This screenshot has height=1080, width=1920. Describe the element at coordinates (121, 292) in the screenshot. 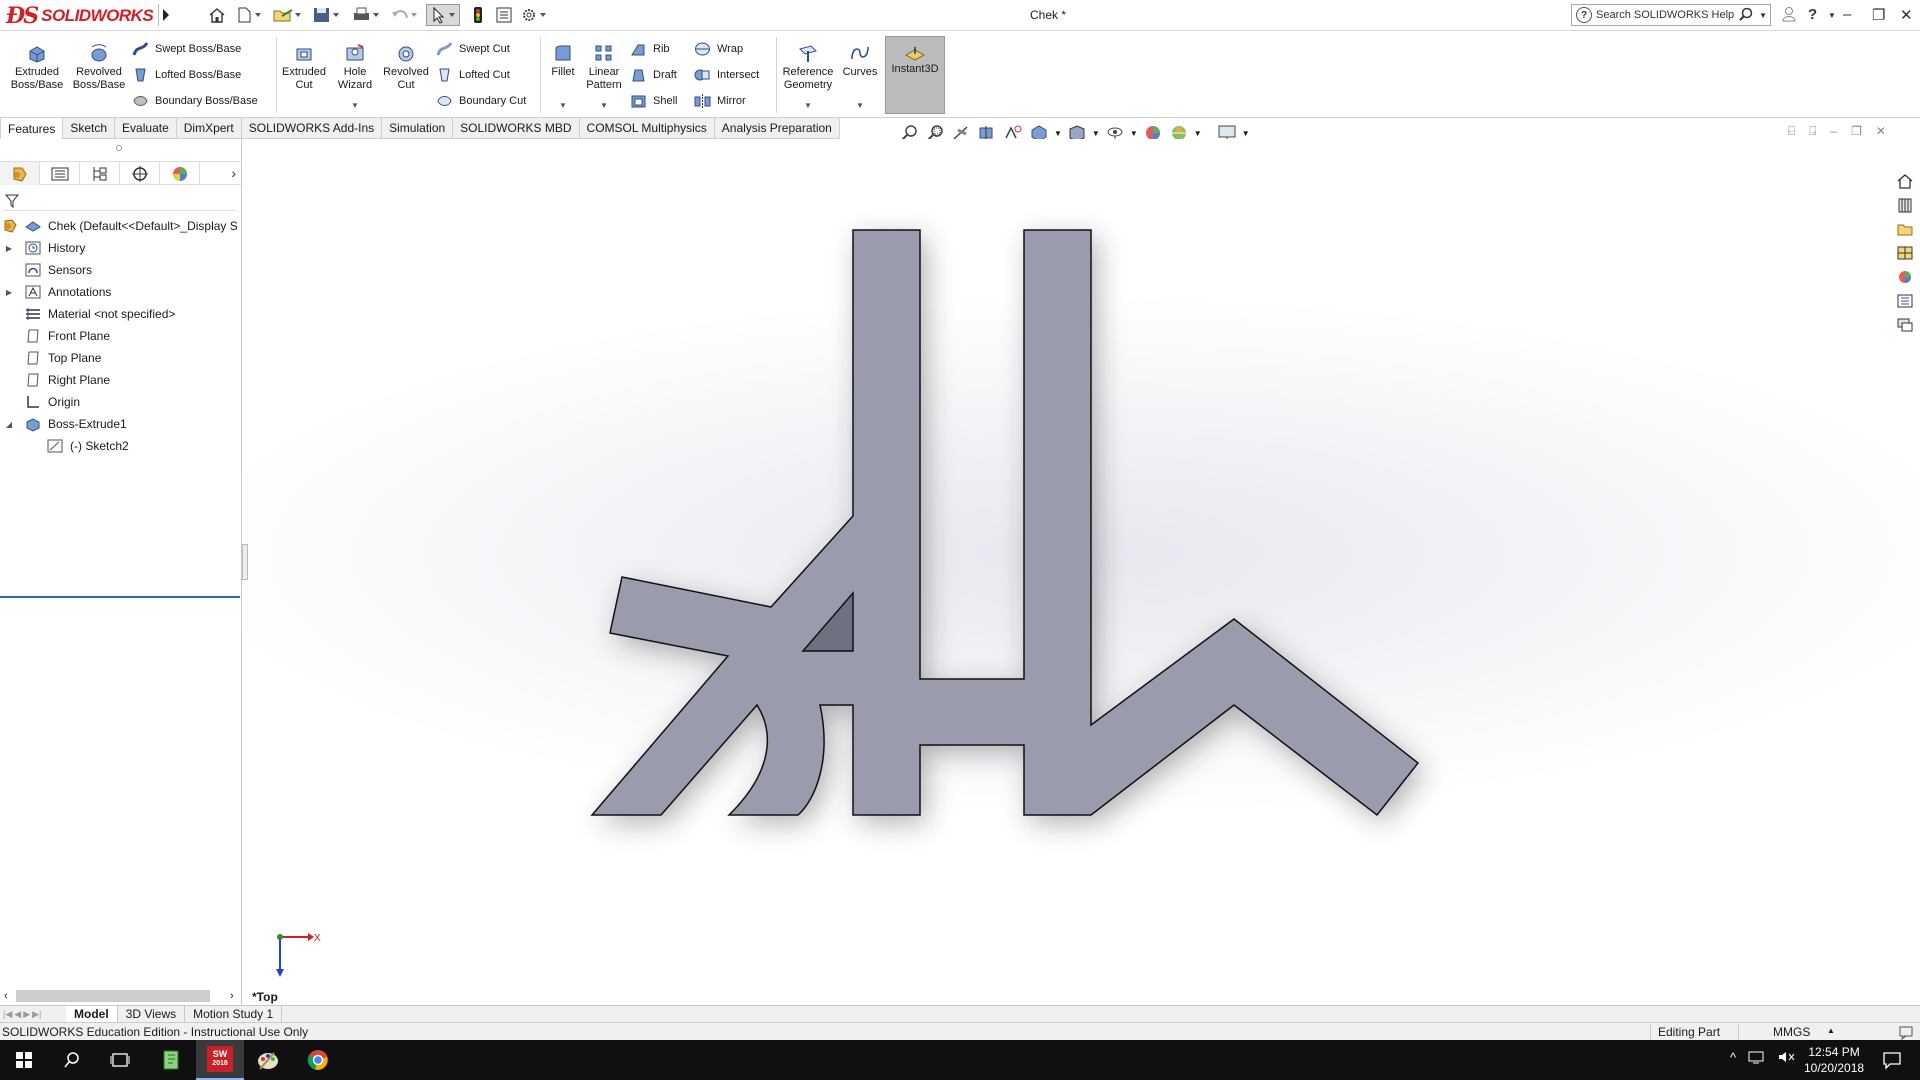

I see `tree-item-annotations: ▶ Annotations` at that location.